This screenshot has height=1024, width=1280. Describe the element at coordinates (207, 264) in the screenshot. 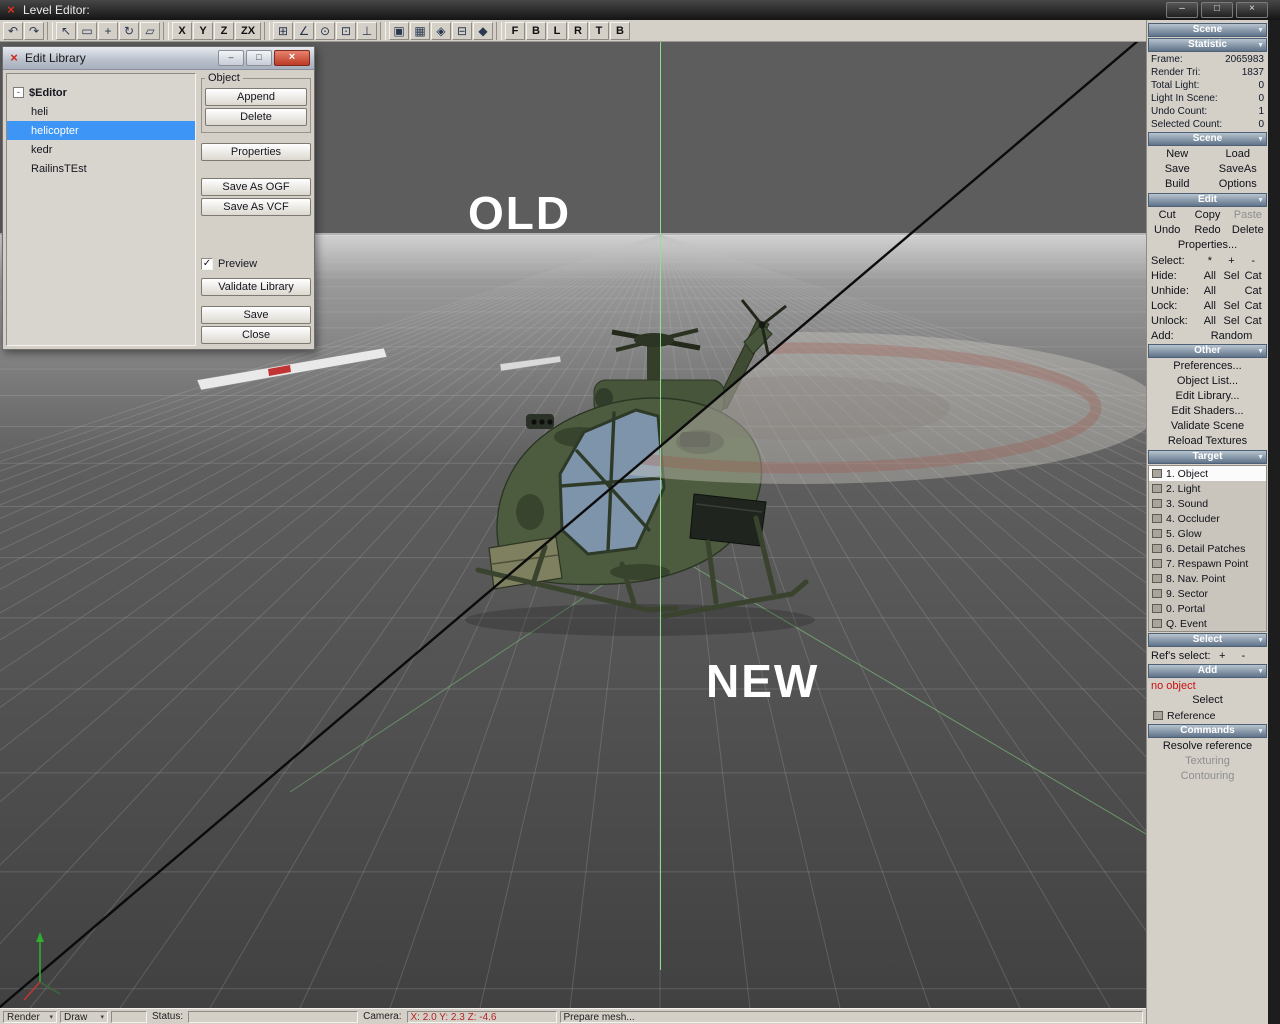

I see `preview-checkbox: ✓` at that location.